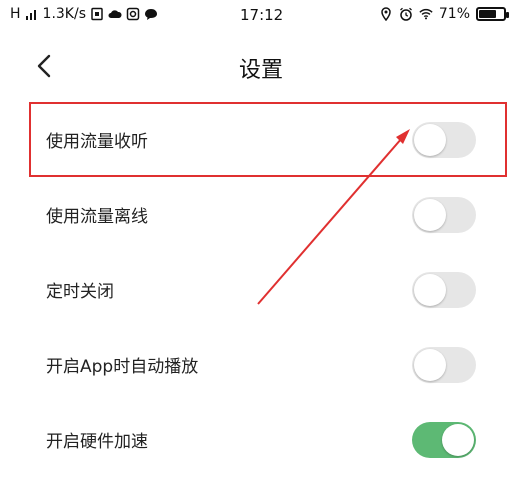 Image resolution: width=522 pixels, height=488 pixels. What do you see at coordinates (454, 14) in the screenshot?
I see `battery-percent: 71%` at bounding box center [454, 14].